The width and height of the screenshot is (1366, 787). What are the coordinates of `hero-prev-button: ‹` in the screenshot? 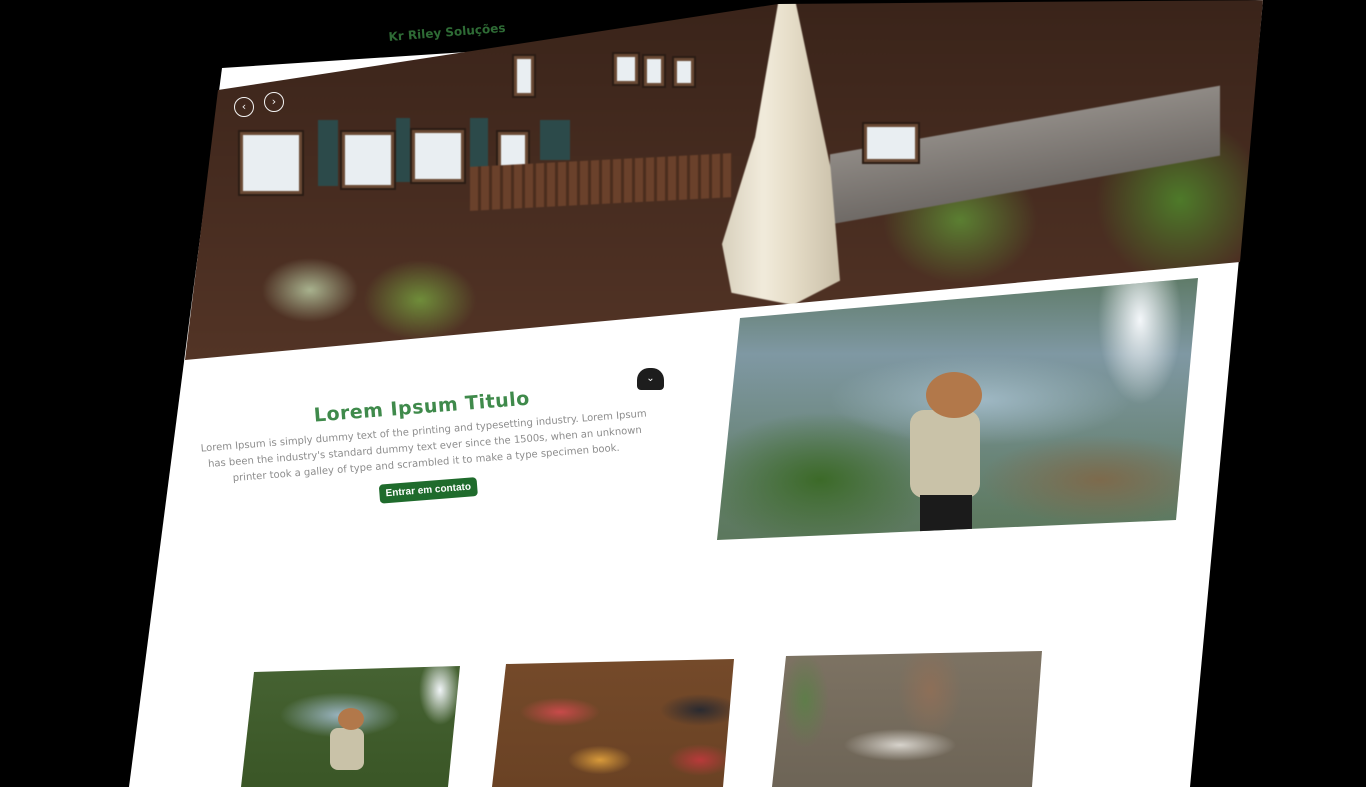 It's located at (244, 107).